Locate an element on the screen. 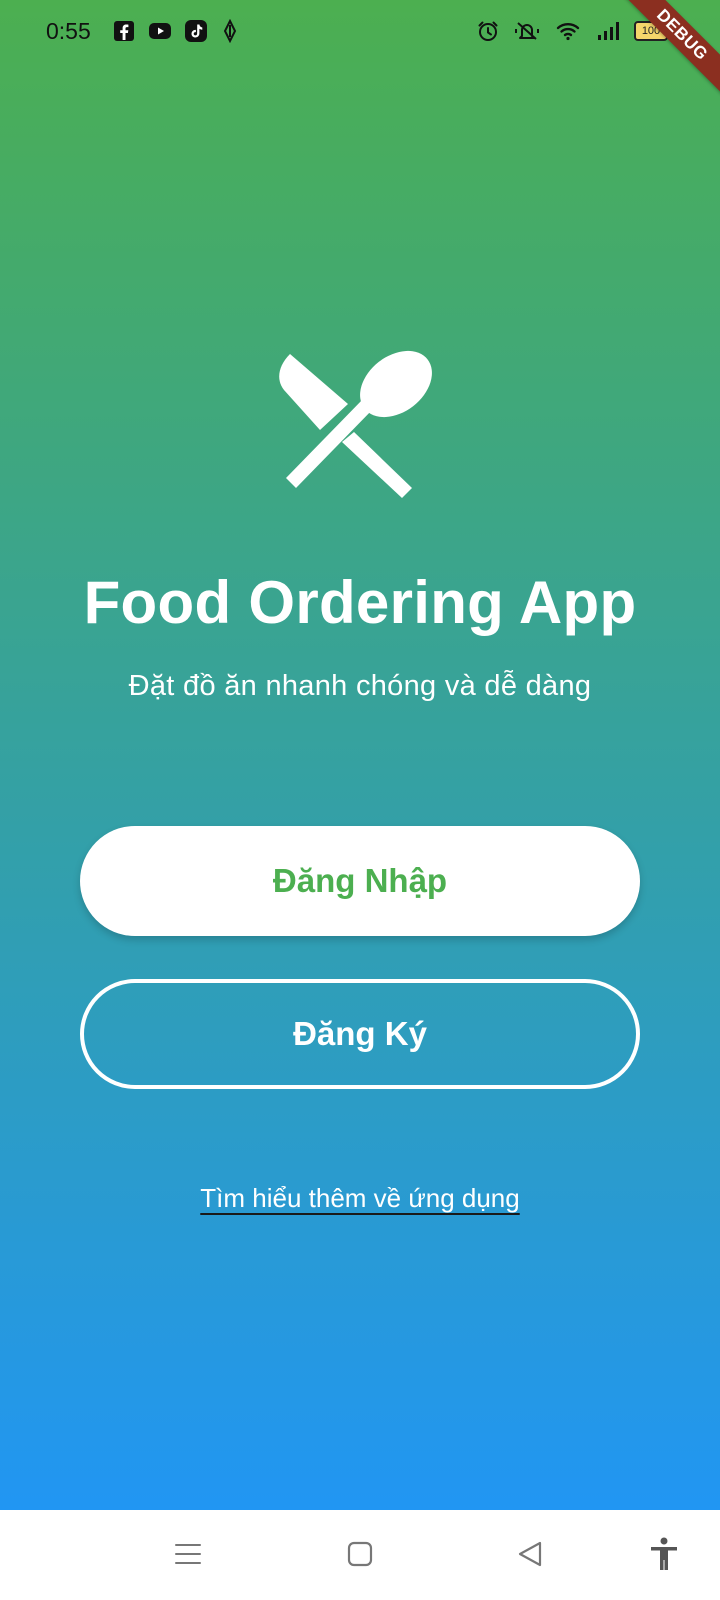 The width and height of the screenshot is (720, 1600). menu-icon is located at coordinates (188, 1554).